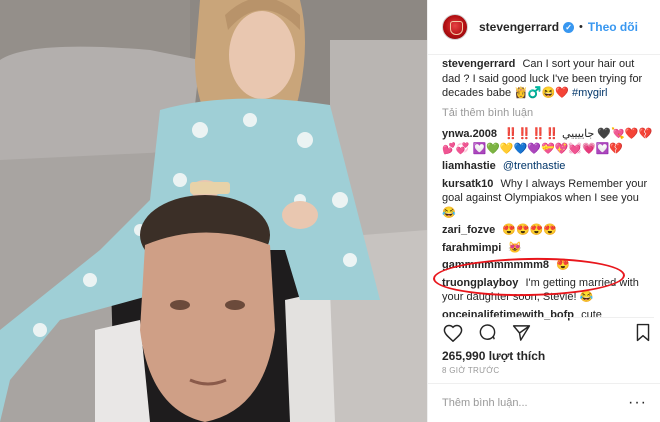 This screenshot has width=660, height=422. I want to click on comment-username: kursatk10, so click(467, 184).